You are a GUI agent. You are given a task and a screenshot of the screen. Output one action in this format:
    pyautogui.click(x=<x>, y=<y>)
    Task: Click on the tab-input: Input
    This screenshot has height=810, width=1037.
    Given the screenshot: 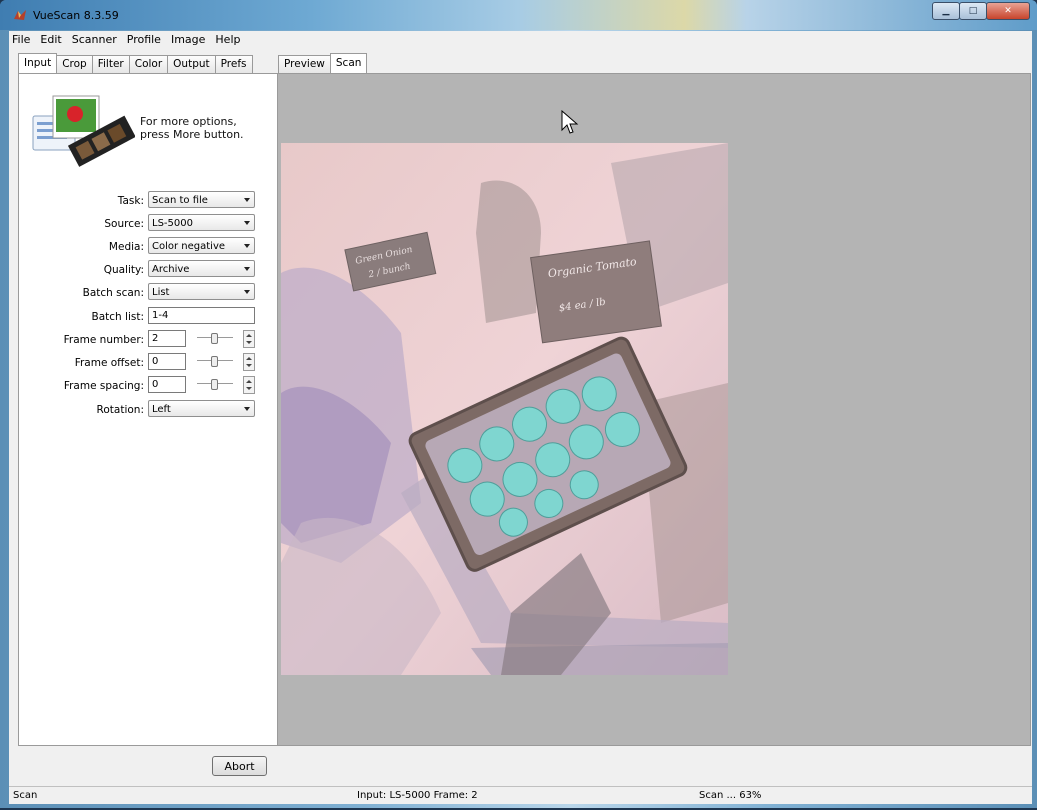 What is the action you would take?
    pyautogui.click(x=38, y=63)
    